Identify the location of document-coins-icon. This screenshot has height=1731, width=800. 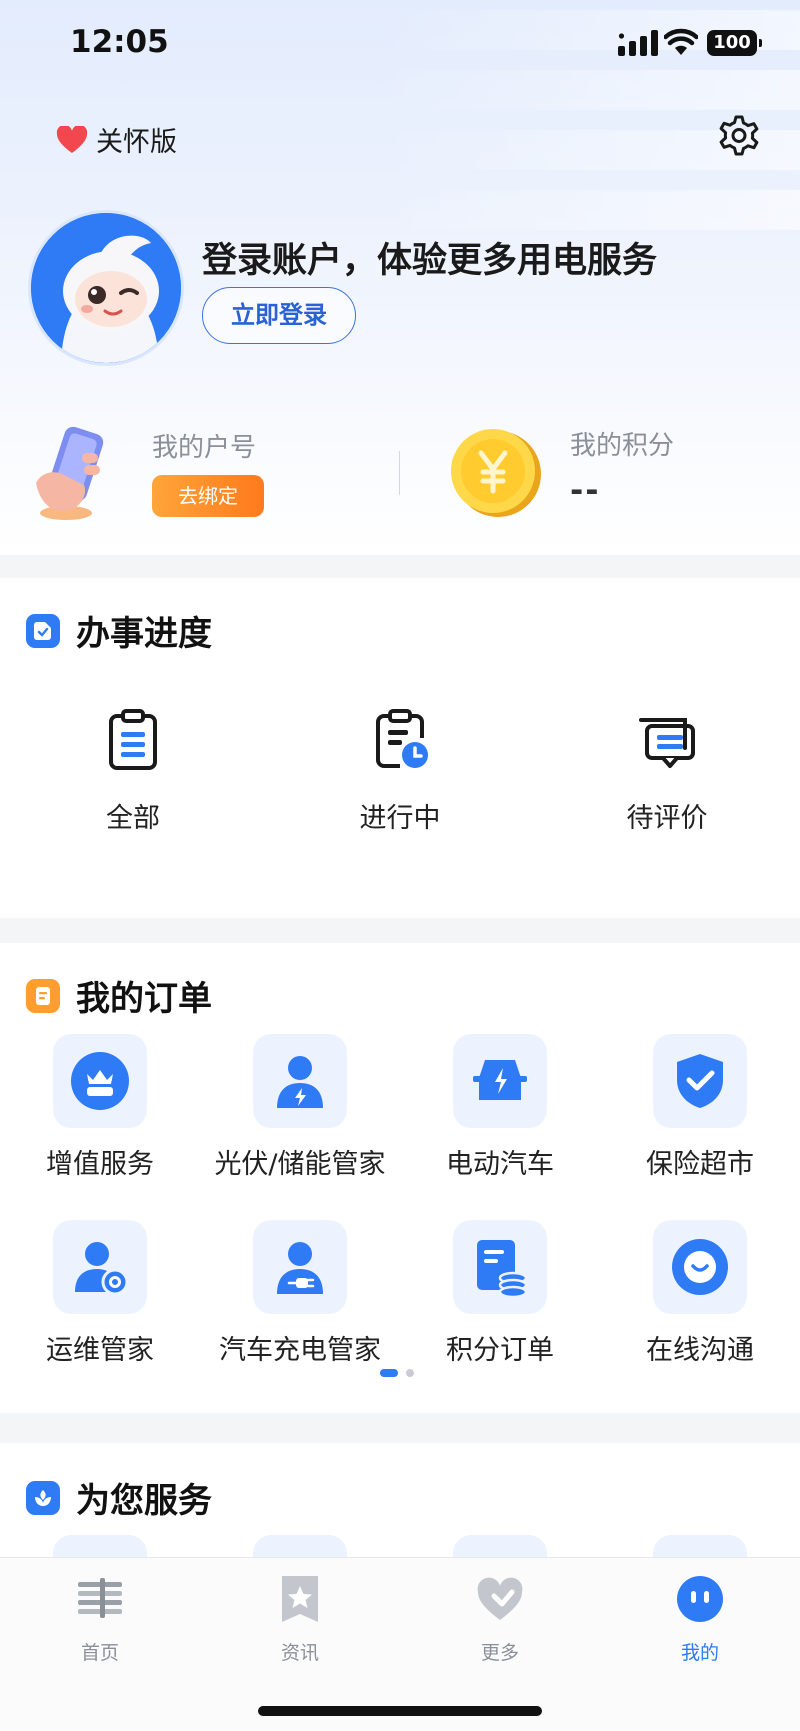
(502, 1269).